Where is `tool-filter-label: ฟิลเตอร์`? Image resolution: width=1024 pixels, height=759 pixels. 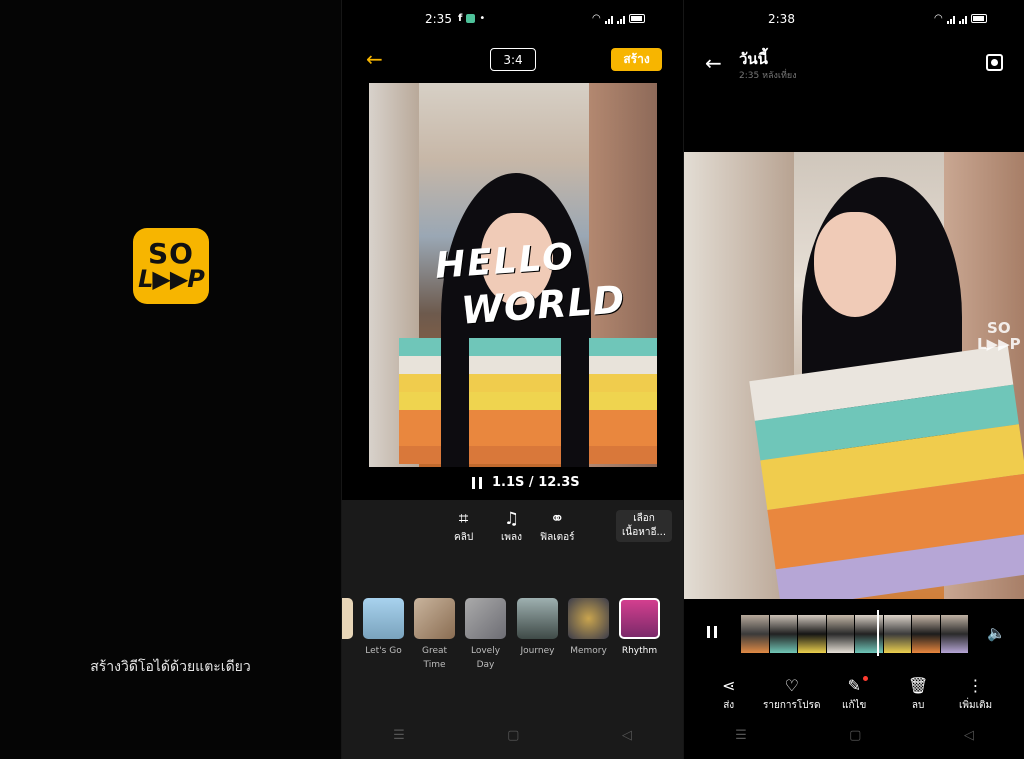
tool-filter-label: ฟิลเตอร์ is located at coordinates (557, 537).